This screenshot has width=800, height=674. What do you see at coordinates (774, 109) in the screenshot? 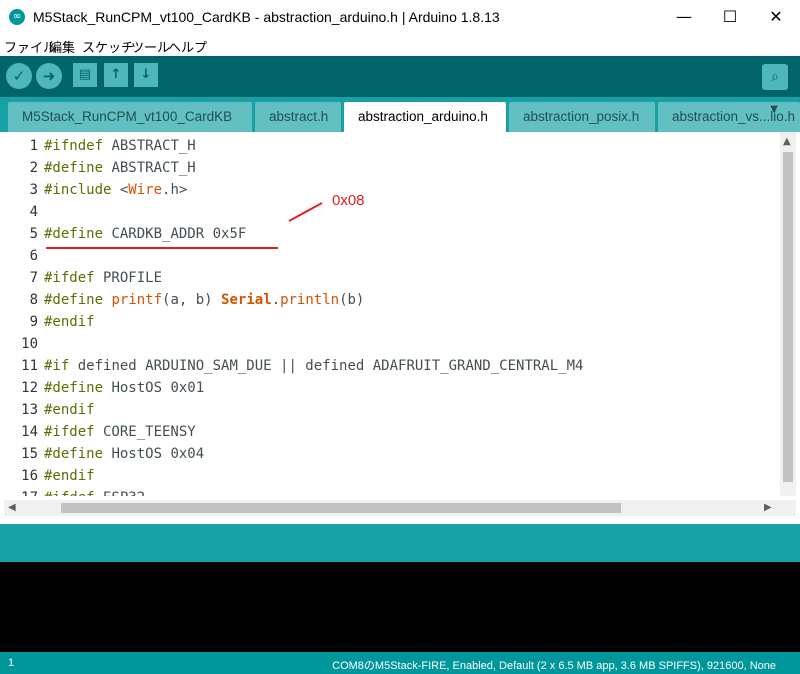
I see `tab-menu-icon: ▼` at bounding box center [774, 109].